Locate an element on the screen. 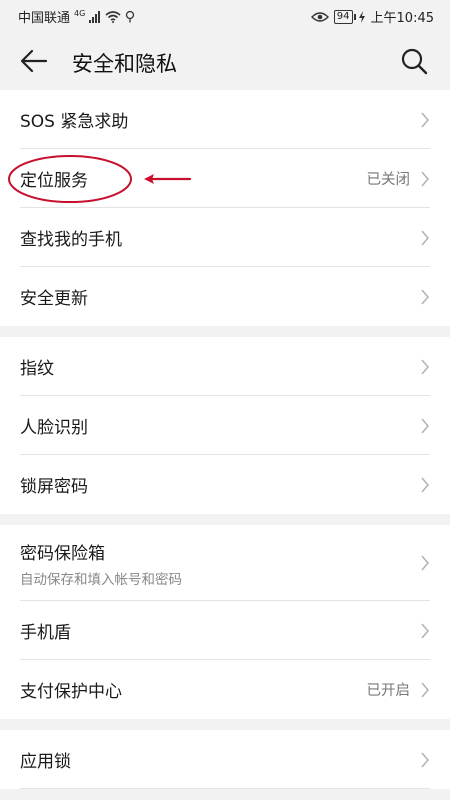  setting-item-face-recognition: 人脸识别 is located at coordinates (225, 425).